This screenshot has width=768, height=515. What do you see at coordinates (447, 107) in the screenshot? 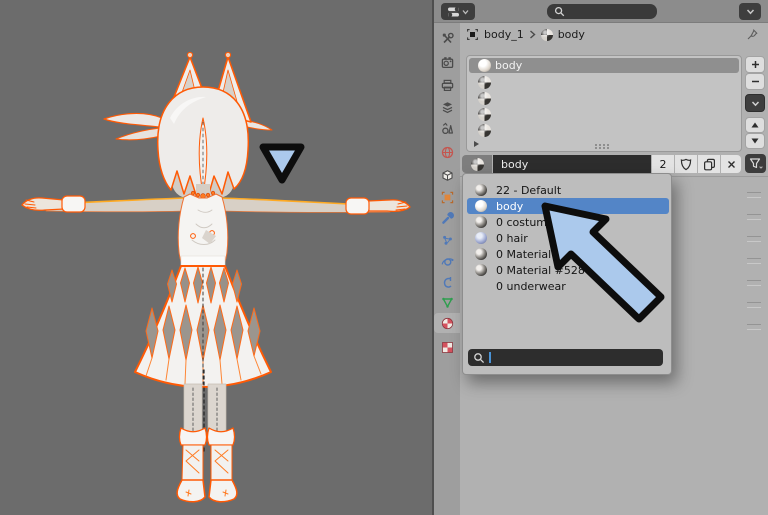
I see `tab-view-layer` at bounding box center [447, 107].